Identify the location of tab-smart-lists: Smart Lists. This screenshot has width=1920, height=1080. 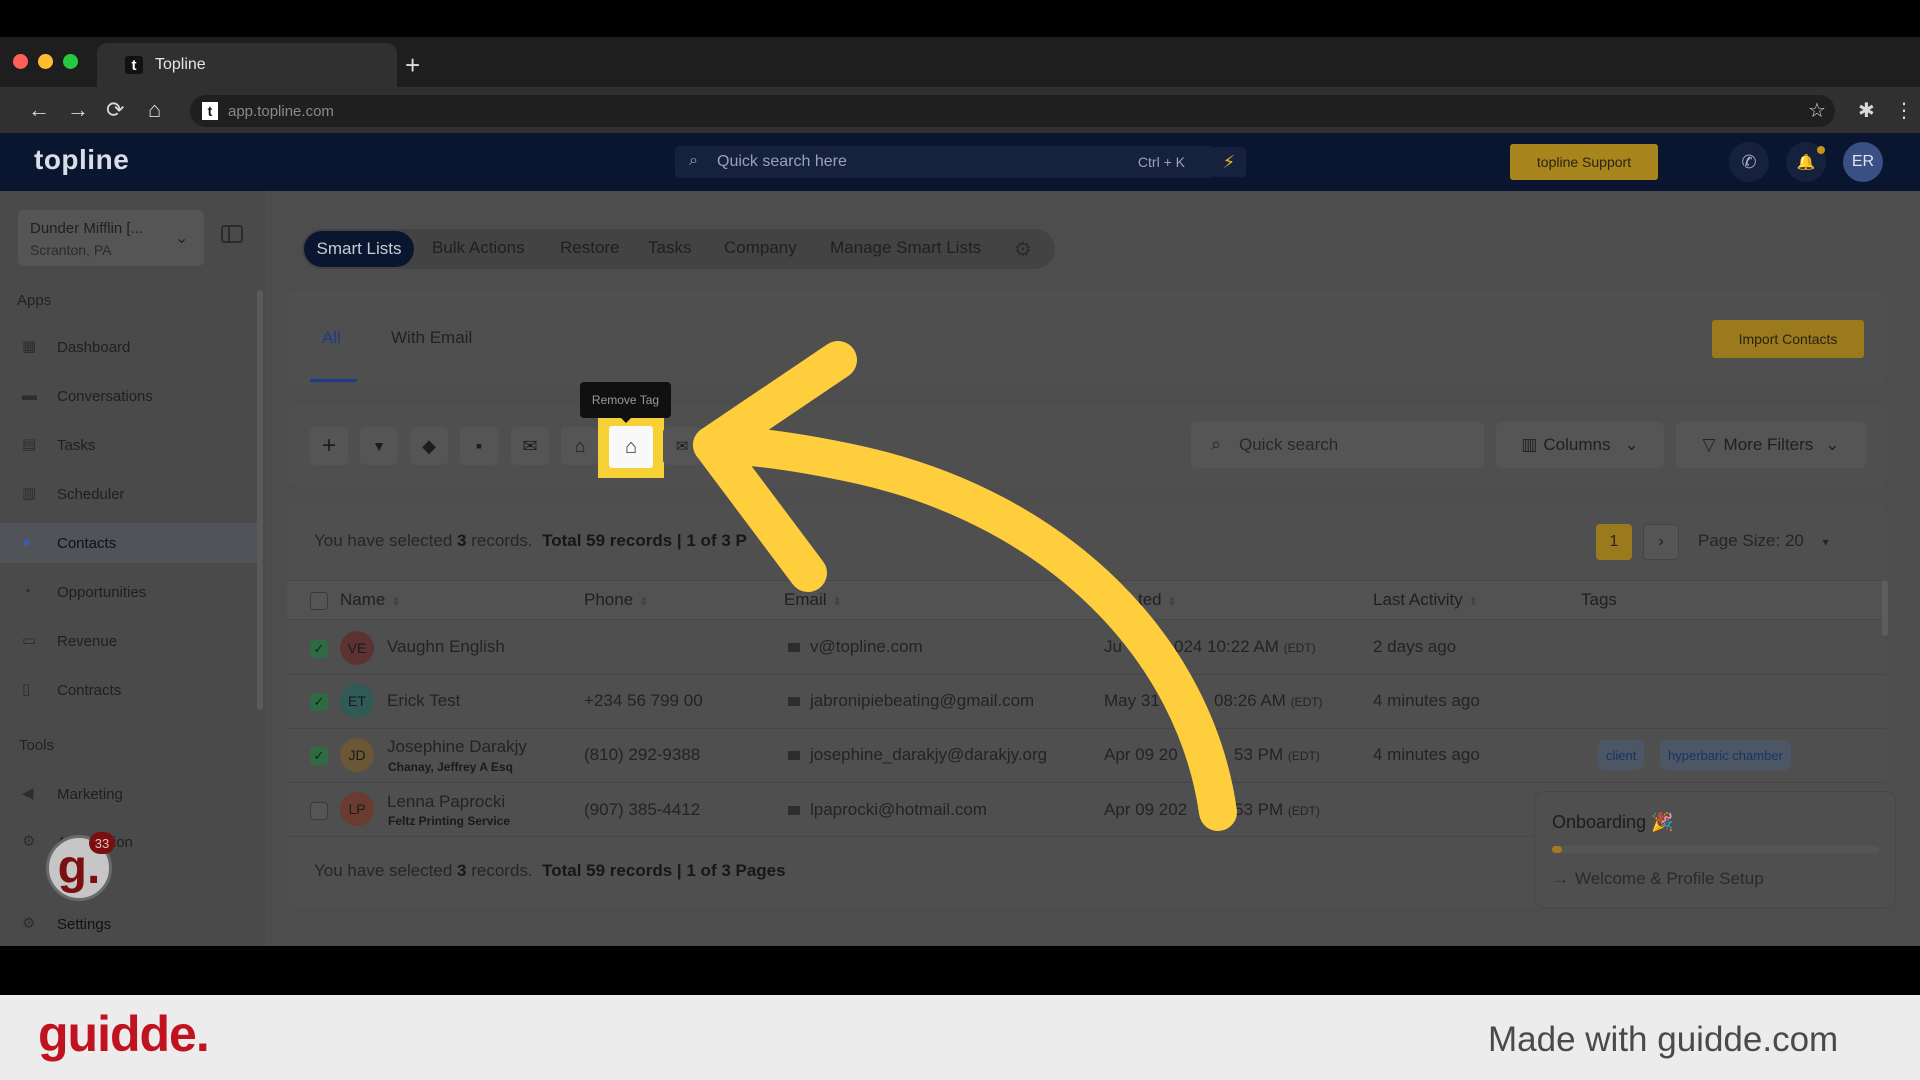
(359, 249).